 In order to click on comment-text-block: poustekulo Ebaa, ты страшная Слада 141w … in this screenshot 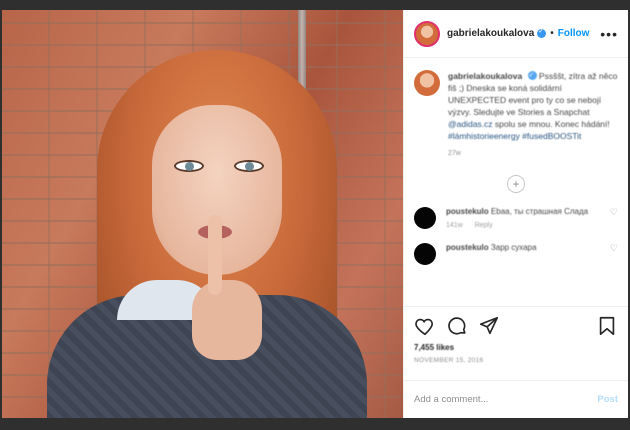, I will do `click(525, 218)`.